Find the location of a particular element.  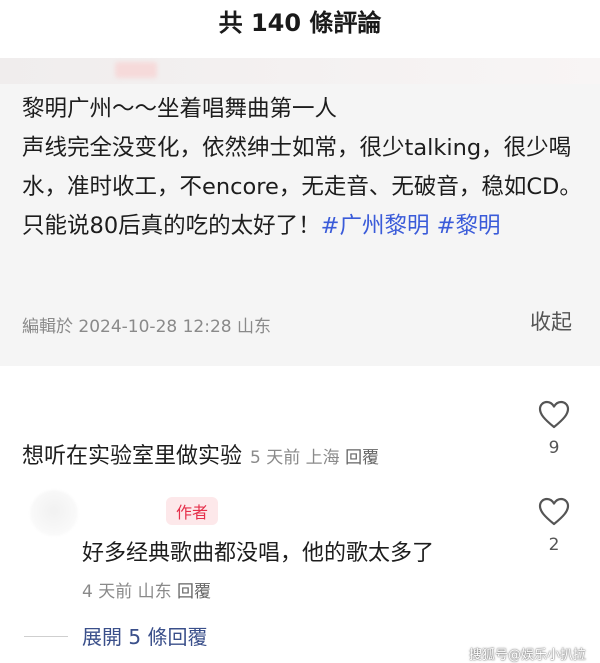

expand-divider is located at coordinates (46, 636).